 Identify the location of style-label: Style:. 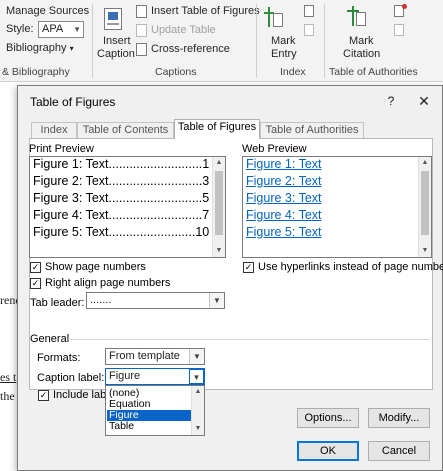
(20, 29).